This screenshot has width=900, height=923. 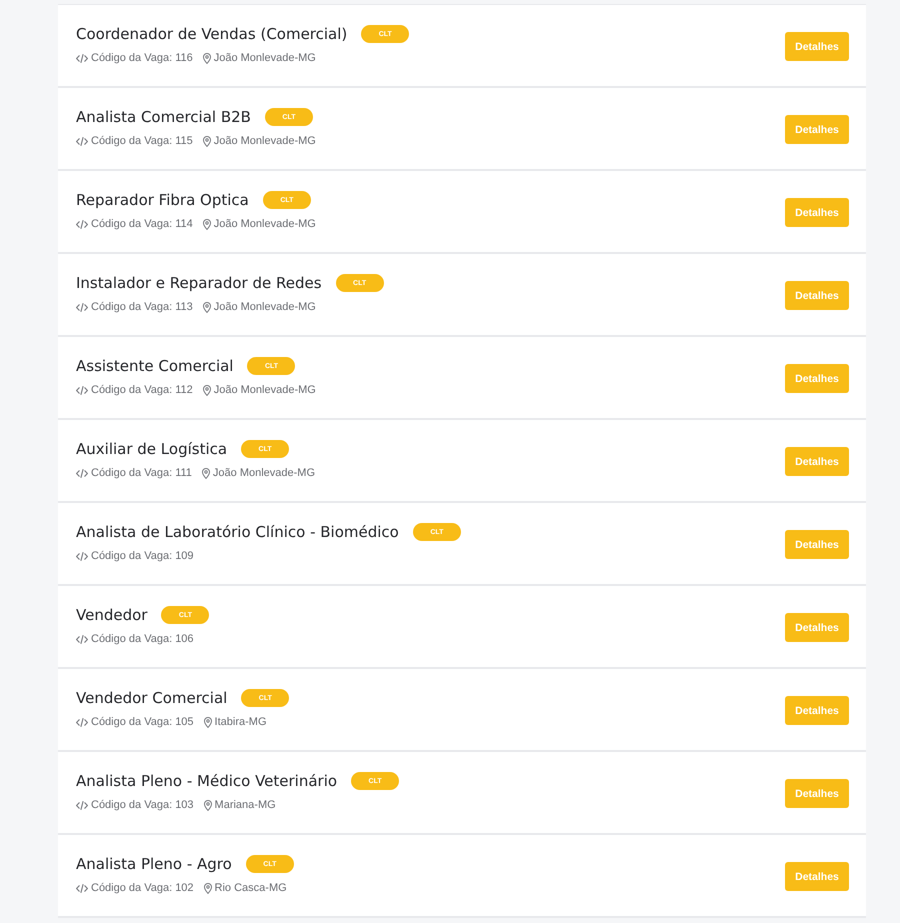 What do you see at coordinates (142, 556) in the screenshot?
I see `job-code: Código da Vaga: 109` at bounding box center [142, 556].